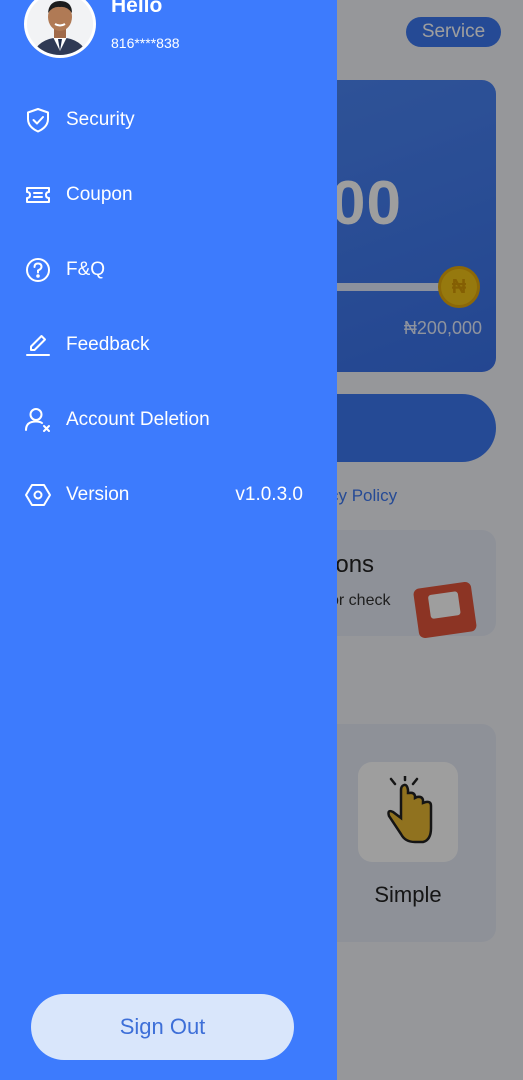 The height and width of the screenshot is (1080, 523). I want to click on shield-check-icon, so click(38, 120).